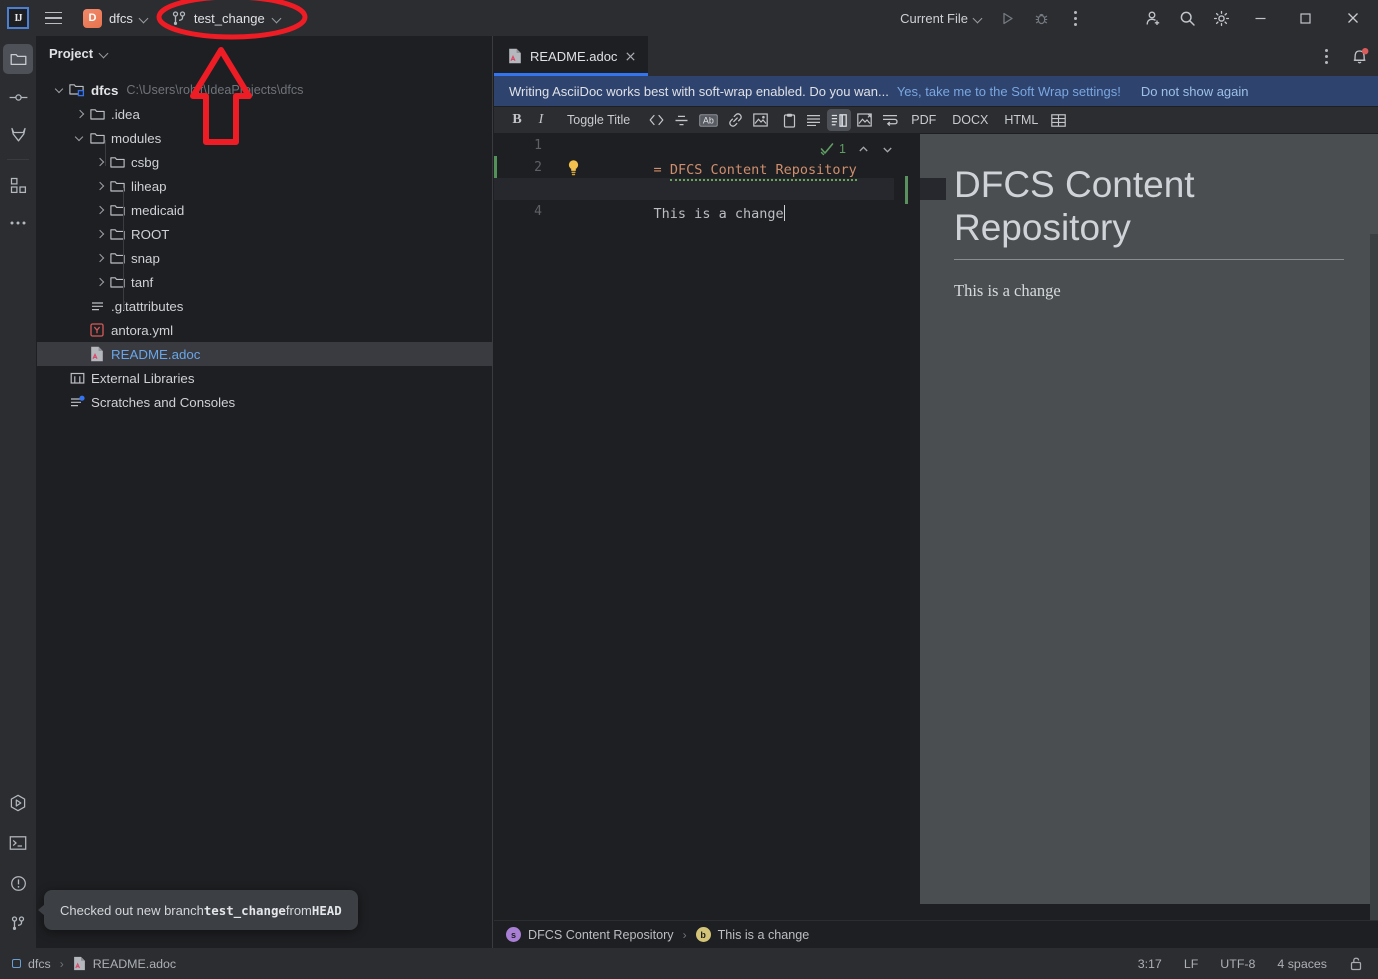 This screenshot has height=979, width=1378. Describe the element at coordinates (264, 53) in the screenshot. I see `project-panel-header: Project` at that location.